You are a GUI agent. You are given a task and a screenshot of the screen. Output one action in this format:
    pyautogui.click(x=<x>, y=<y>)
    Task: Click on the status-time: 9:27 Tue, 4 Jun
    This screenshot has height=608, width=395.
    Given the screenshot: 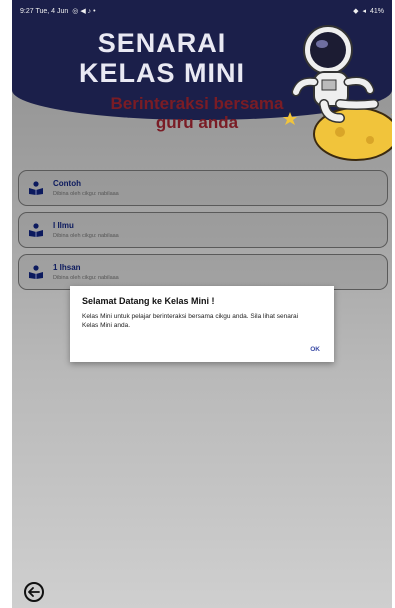 What is the action you would take?
    pyautogui.click(x=44, y=11)
    